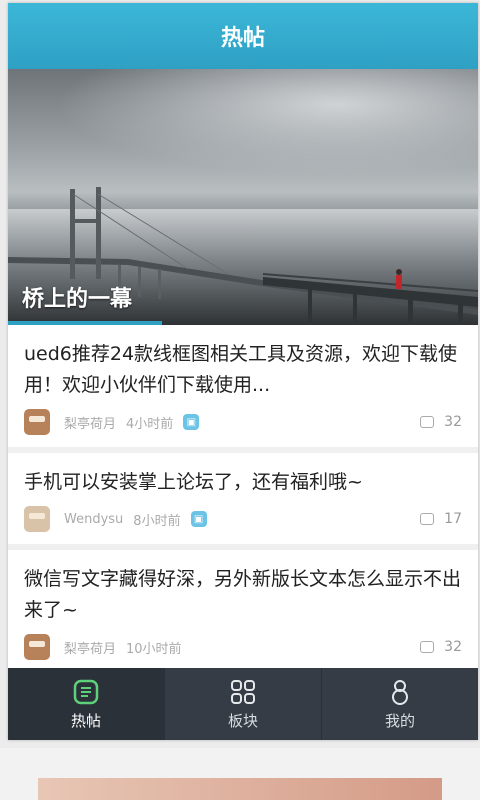  I want to click on bottom-tab-bar: 热帖 板块 我的, so click(243, 704).